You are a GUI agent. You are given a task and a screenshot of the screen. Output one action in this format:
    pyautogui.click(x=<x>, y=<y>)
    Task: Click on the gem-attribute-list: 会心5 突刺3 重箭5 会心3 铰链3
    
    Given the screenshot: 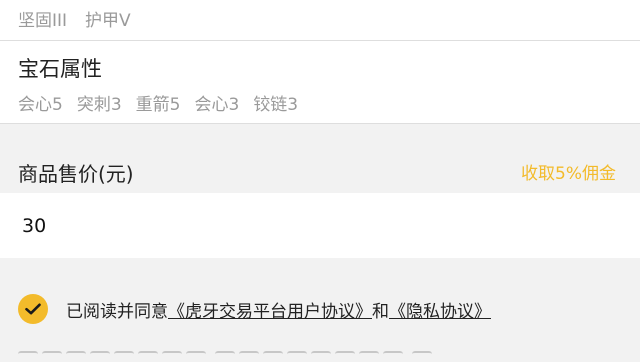 What is the action you would take?
    pyautogui.click(x=158, y=102)
    